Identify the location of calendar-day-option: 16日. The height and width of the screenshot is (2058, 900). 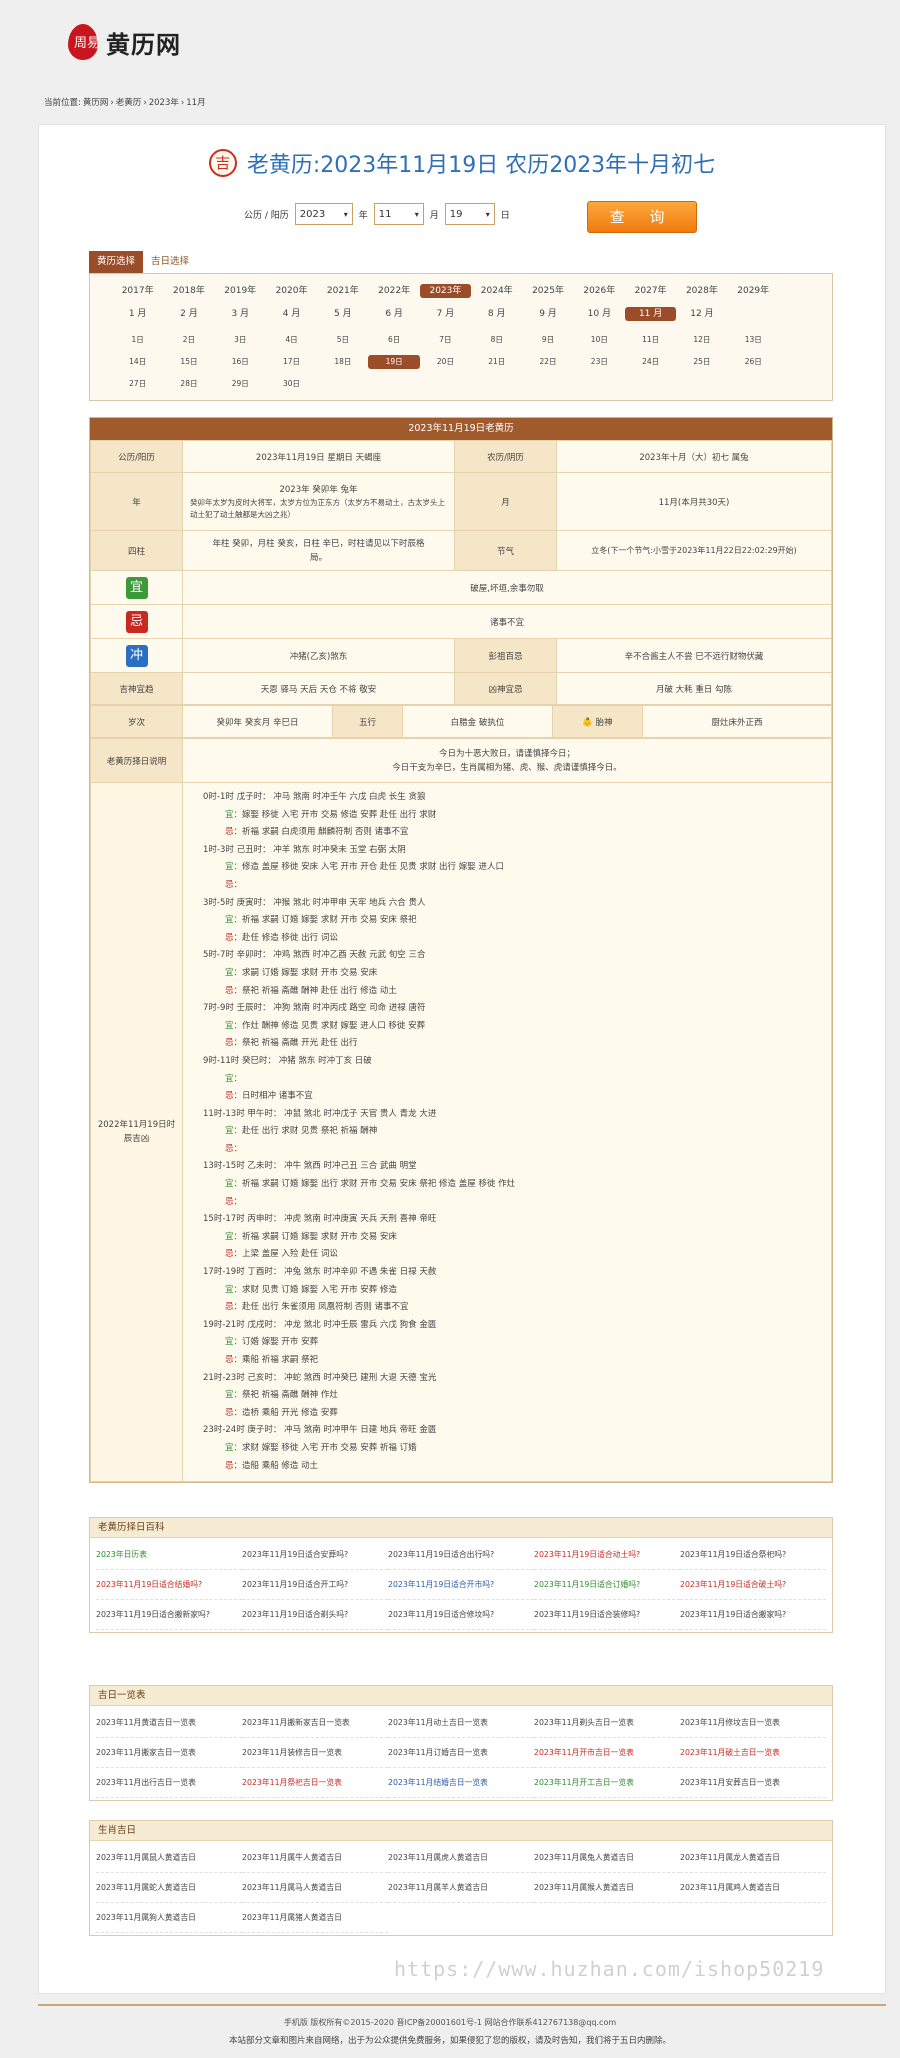
(240, 362).